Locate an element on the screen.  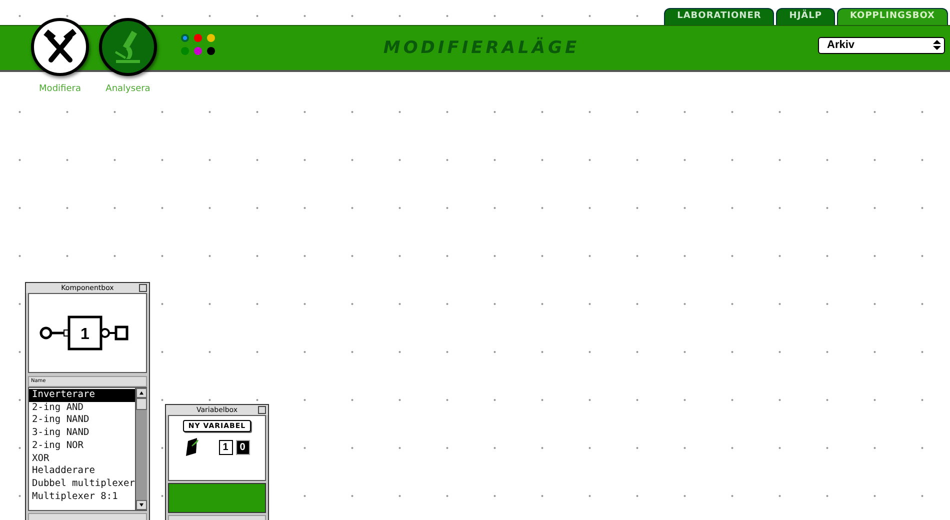
updown-icon is located at coordinates (937, 45).